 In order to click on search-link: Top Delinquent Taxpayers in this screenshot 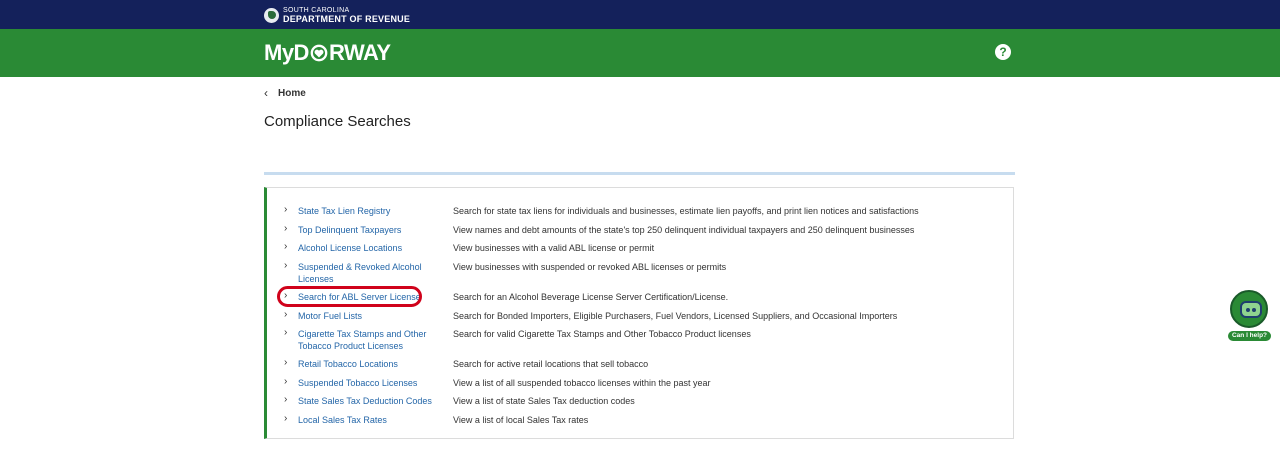, I will do `click(365, 230)`.